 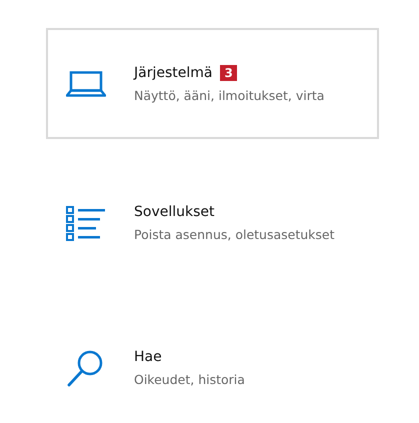 I want to click on tile-title: Järjestelmä, so click(x=173, y=72).